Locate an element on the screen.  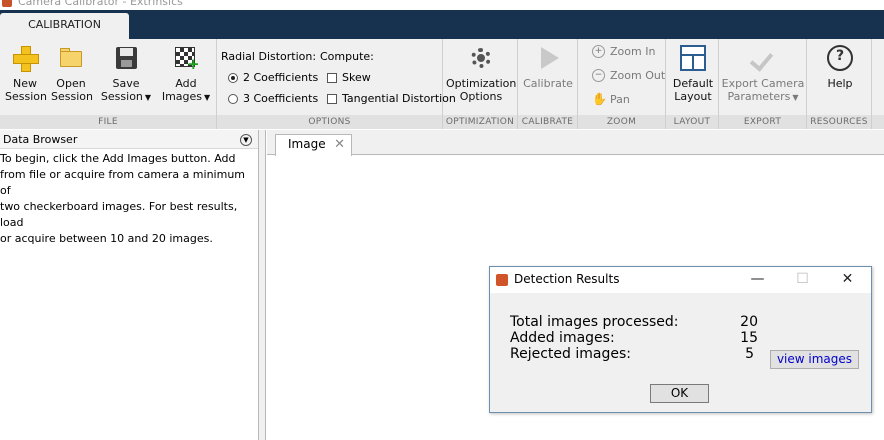
tab-calibration: CALIBRATION is located at coordinates (64, 26).